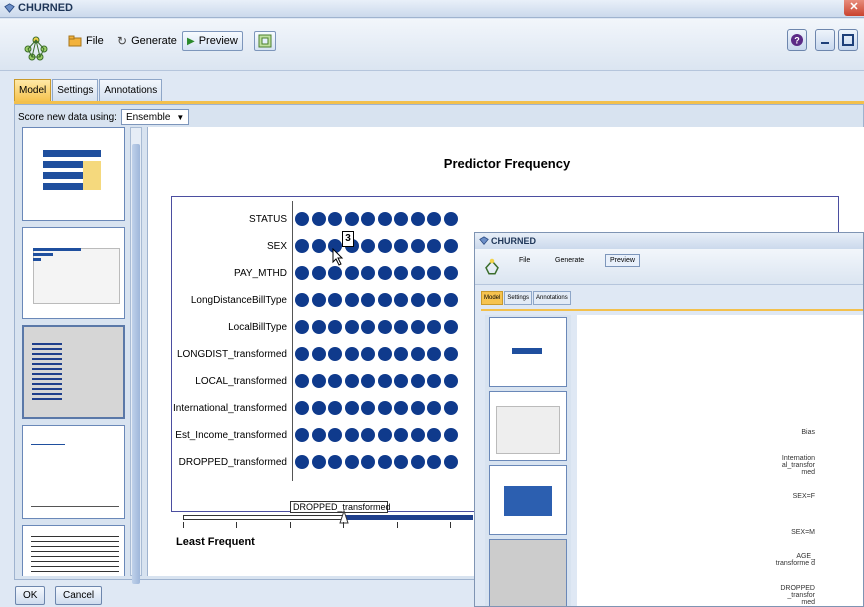  I want to click on export-button, so click(265, 41).